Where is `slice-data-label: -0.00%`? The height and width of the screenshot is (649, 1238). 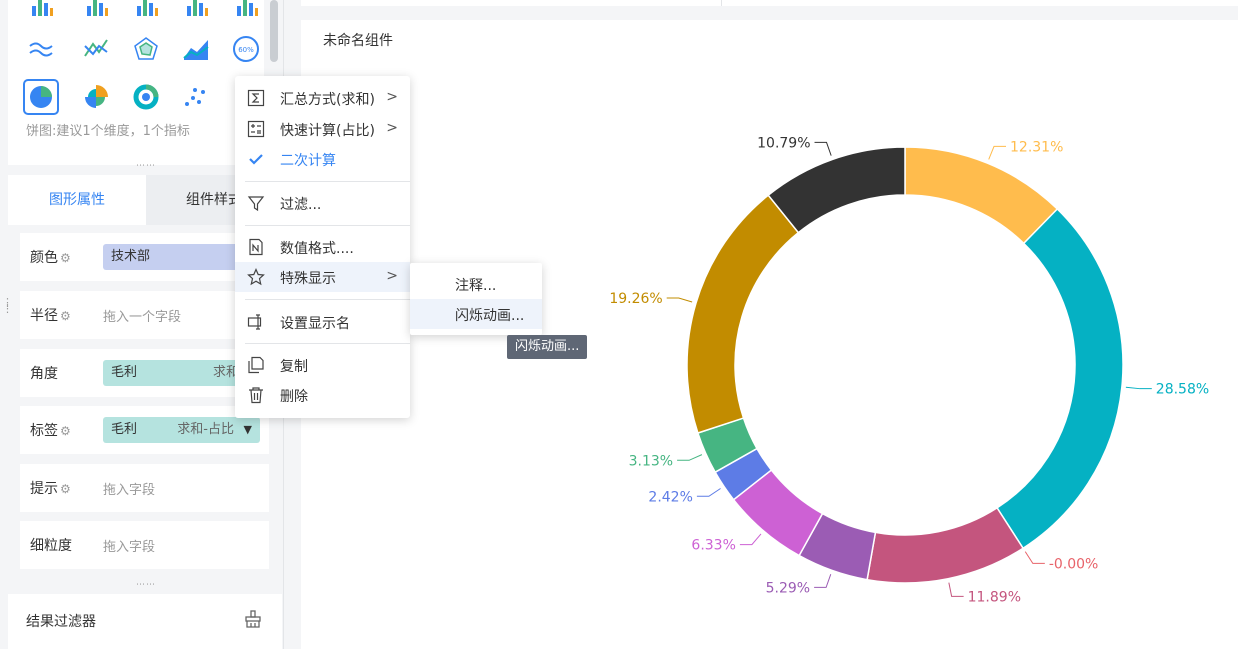 slice-data-label: -0.00% is located at coordinates (1074, 564).